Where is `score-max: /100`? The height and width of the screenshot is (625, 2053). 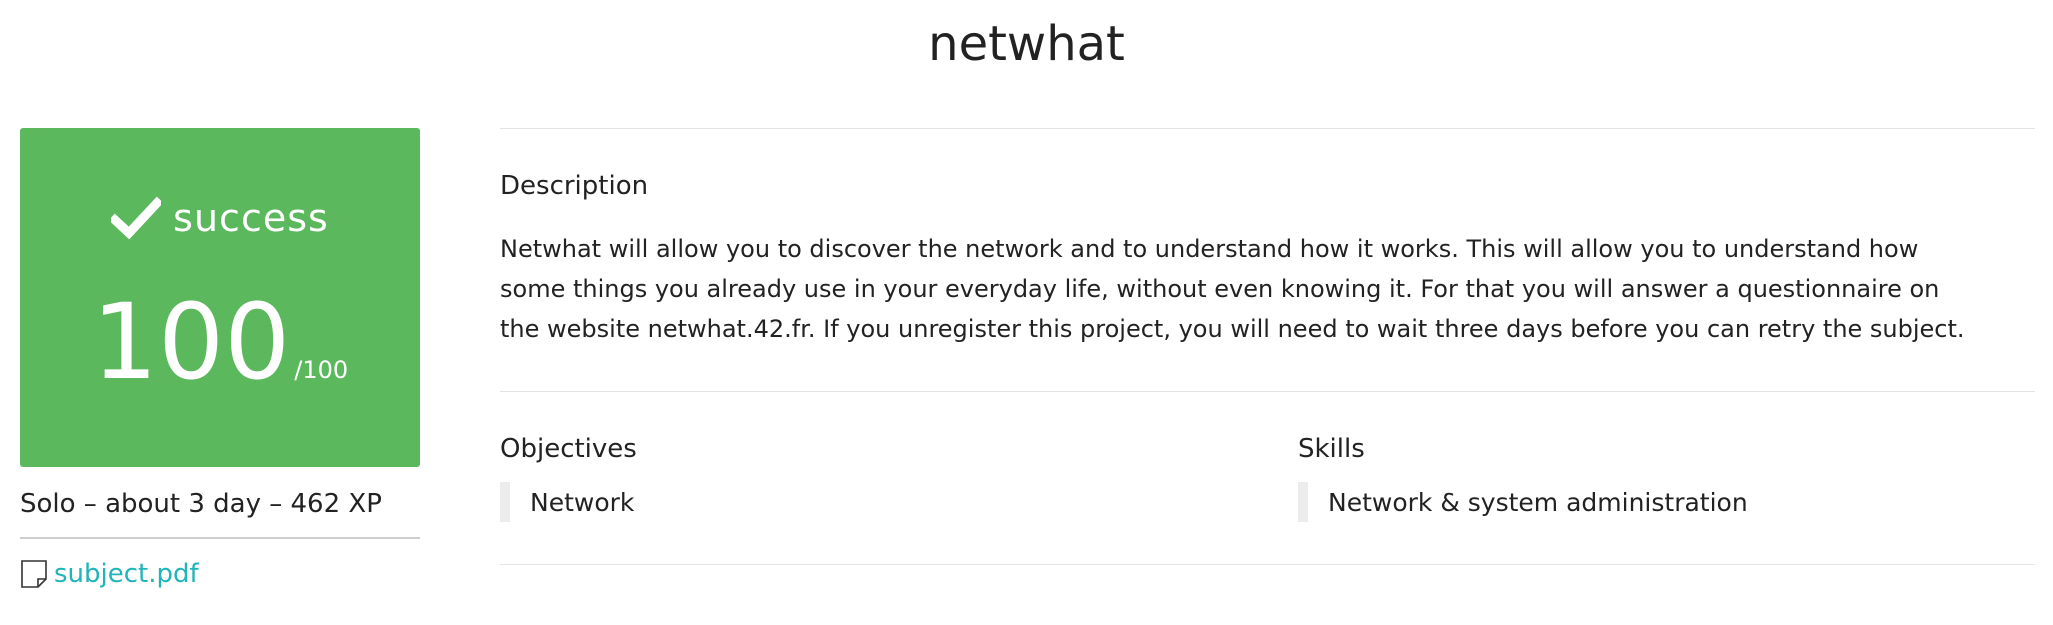 score-max: /100 is located at coordinates (321, 370).